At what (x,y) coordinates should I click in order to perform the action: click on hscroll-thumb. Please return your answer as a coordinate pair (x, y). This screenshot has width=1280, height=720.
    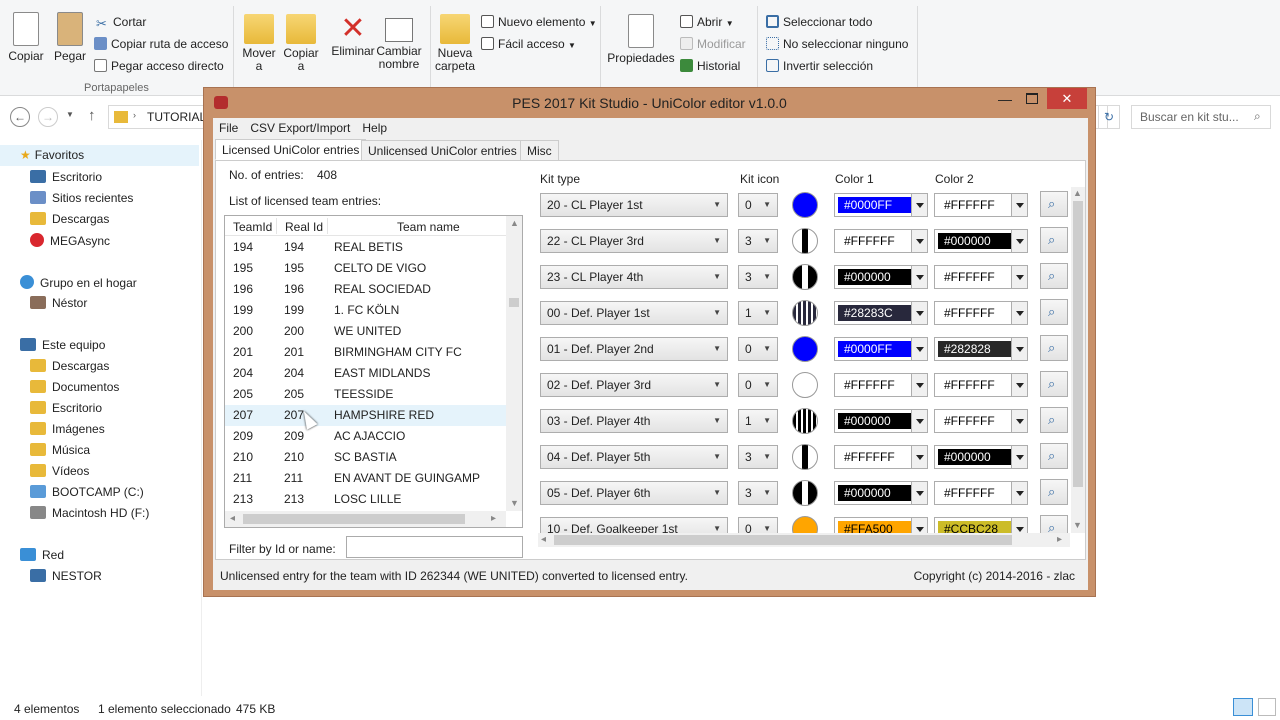
    Looking at the image, I should click on (354, 519).